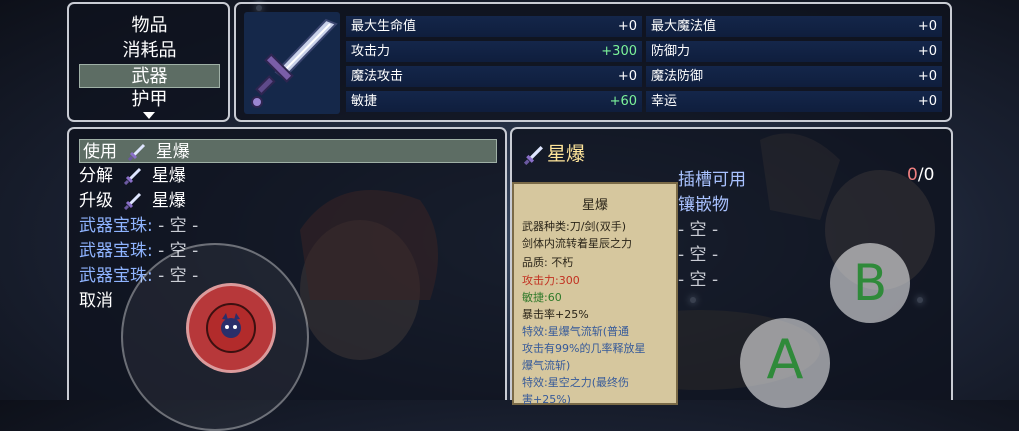 The width and height of the screenshot is (1019, 431). Describe the element at coordinates (548, 262) in the screenshot. I see `tooltip-quality: 品质: 不朽` at that location.